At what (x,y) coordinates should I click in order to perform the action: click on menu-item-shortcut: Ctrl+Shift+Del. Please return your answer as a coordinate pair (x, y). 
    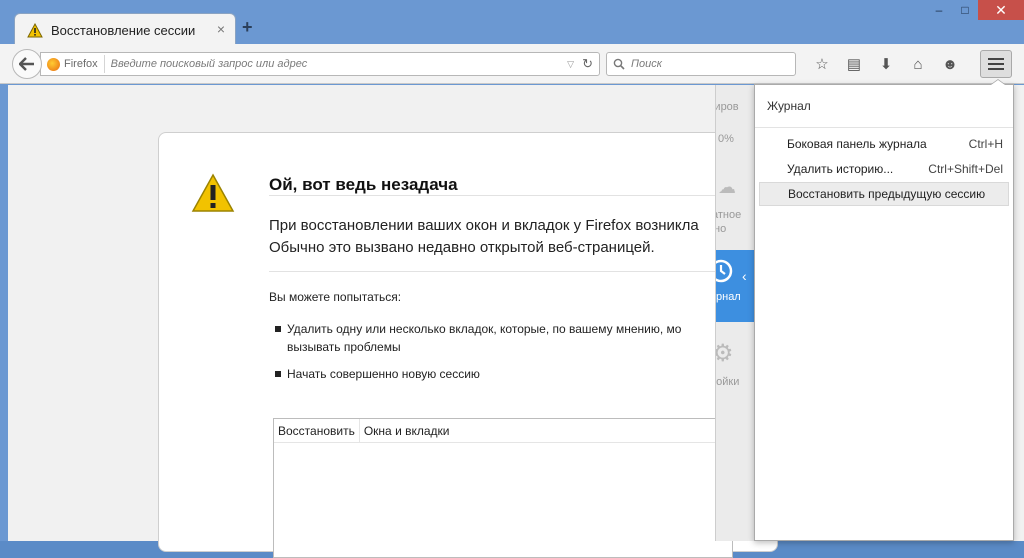
    Looking at the image, I should click on (965, 169).